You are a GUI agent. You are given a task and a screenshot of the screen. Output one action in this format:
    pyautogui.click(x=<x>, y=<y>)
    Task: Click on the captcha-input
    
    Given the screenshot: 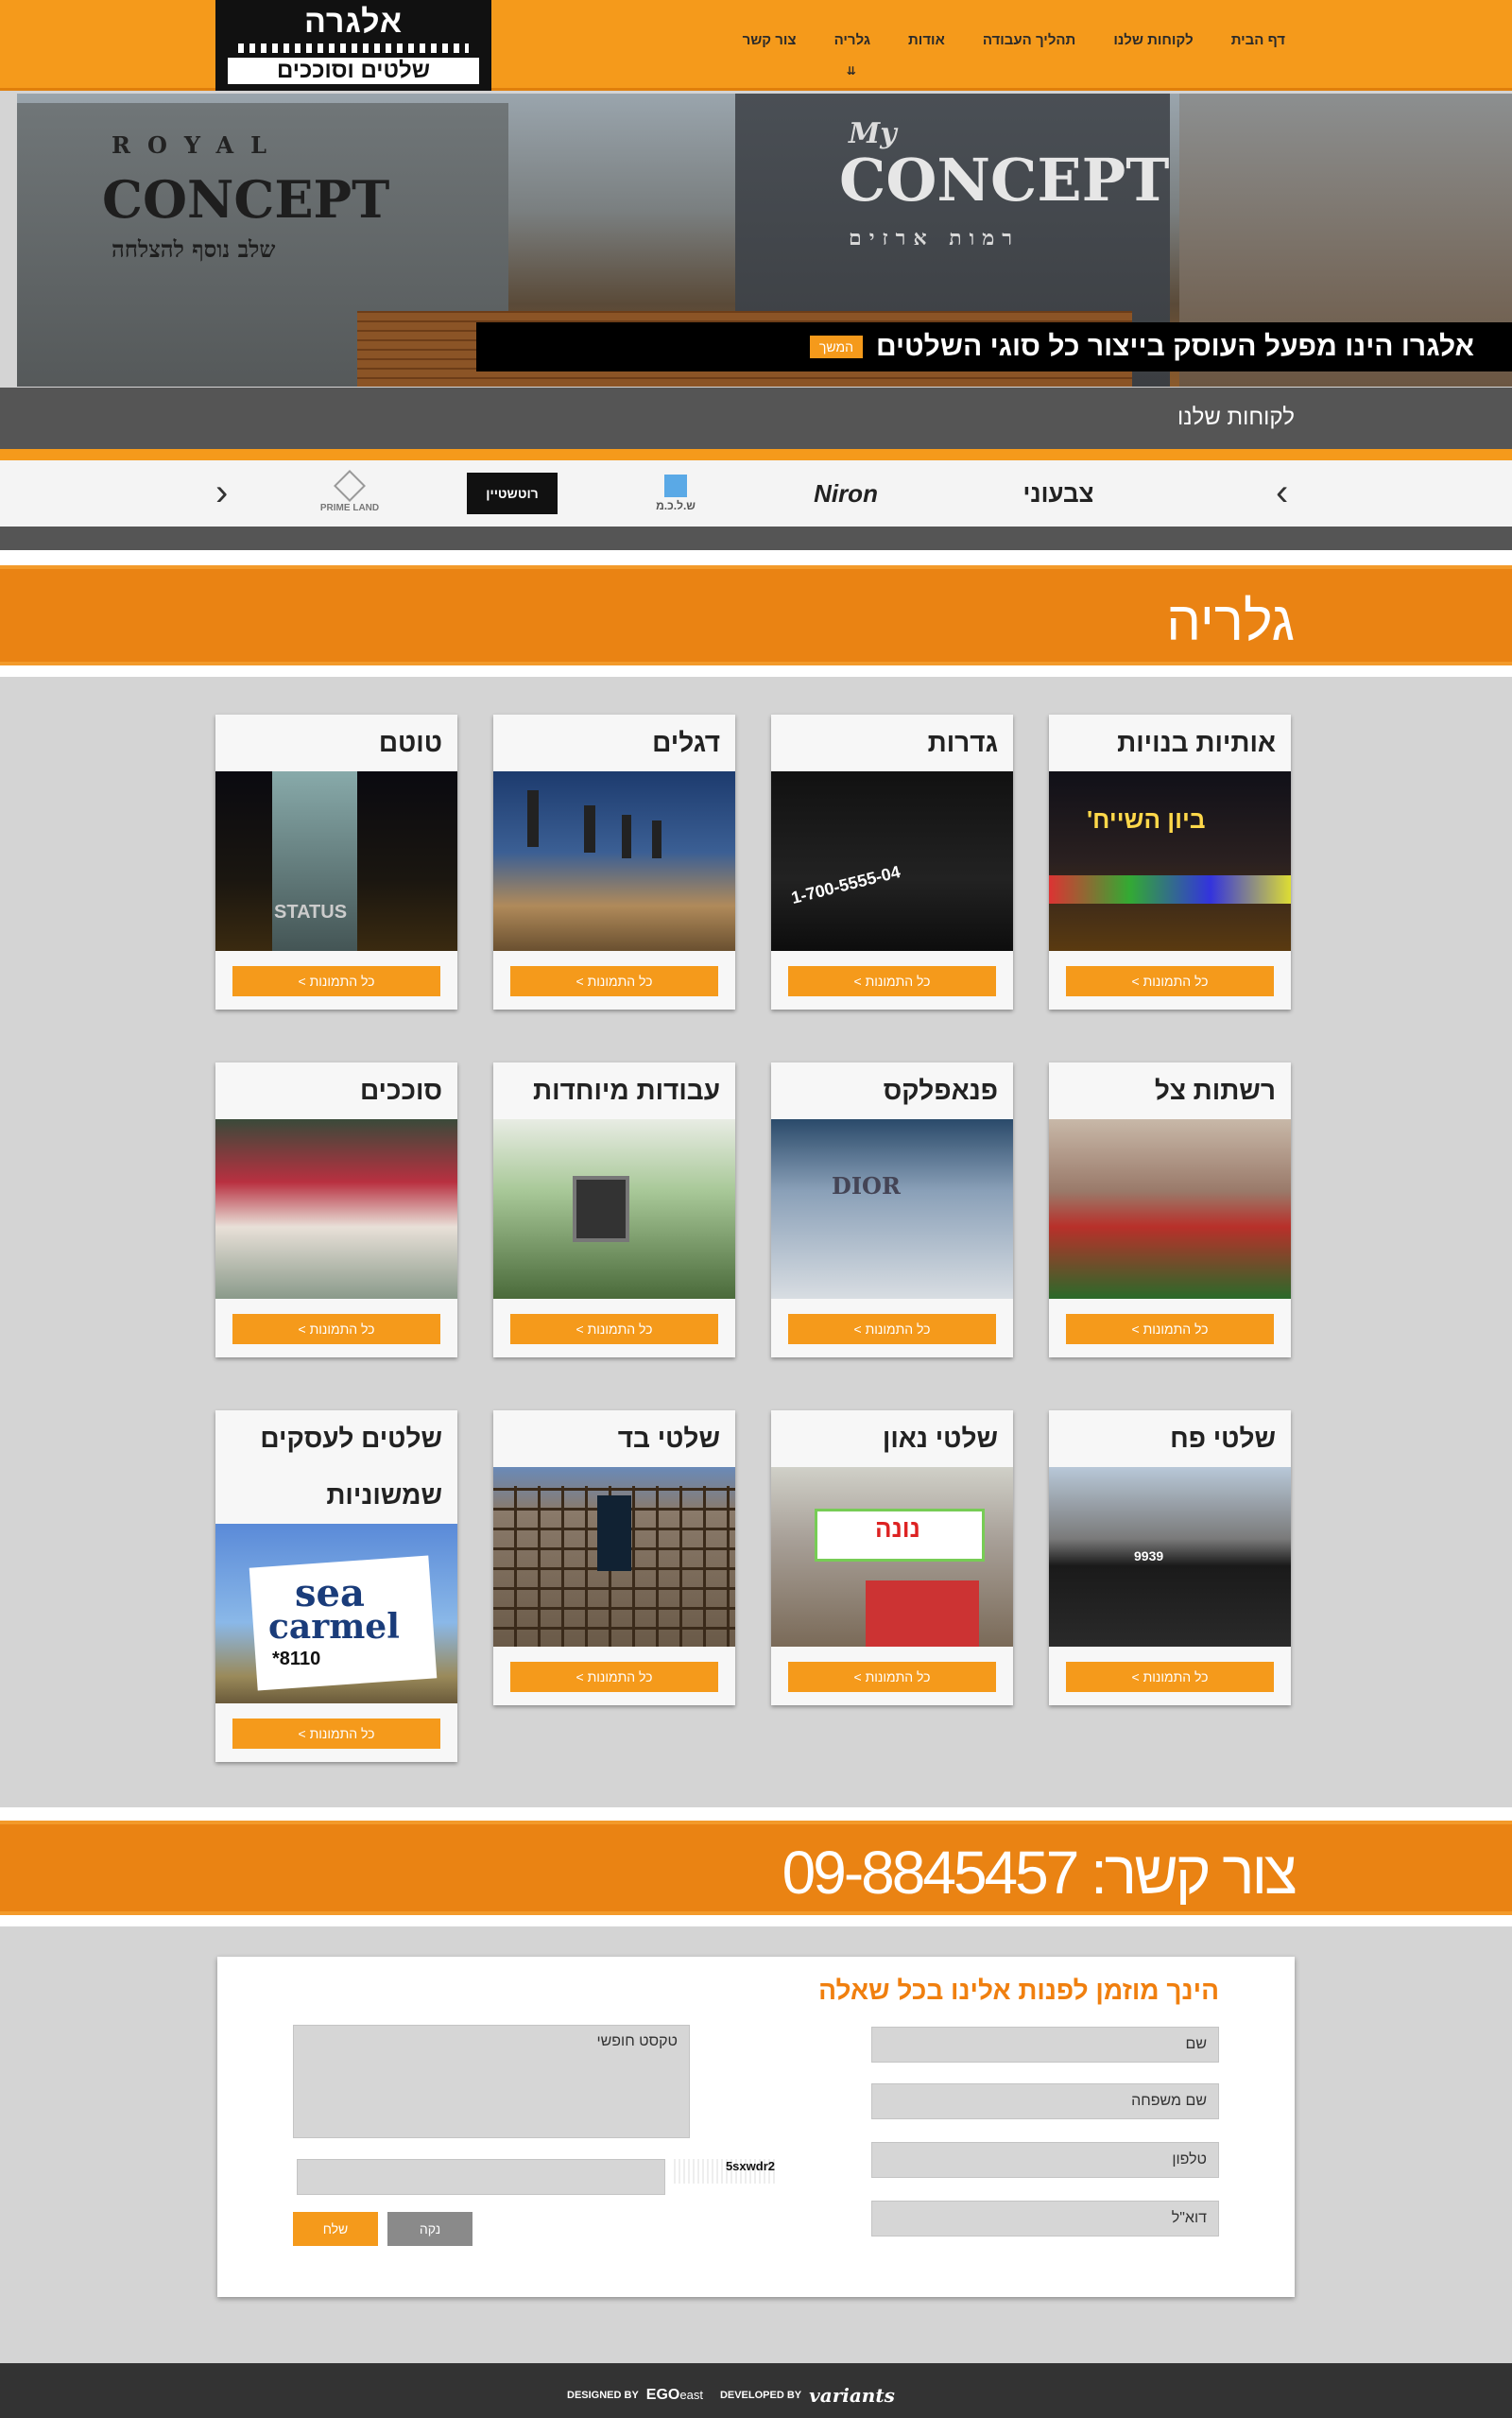 What is the action you would take?
    pyautogui.click(x=481, y=2177)
    